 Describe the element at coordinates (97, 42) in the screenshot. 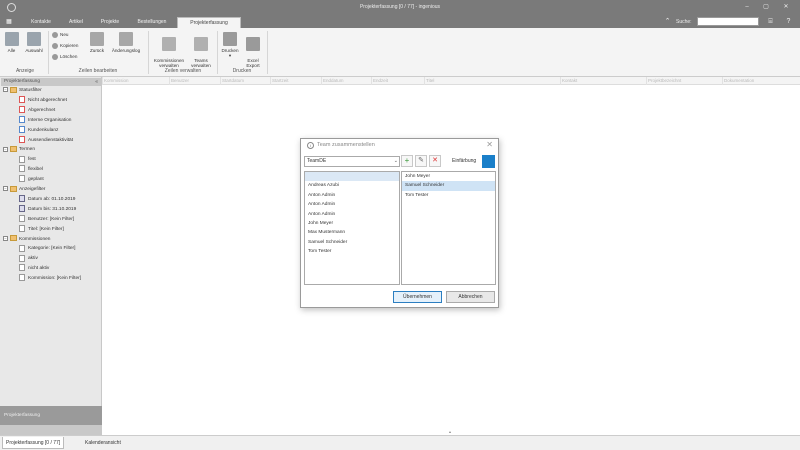

I see `back-button: Zurück` at that location.